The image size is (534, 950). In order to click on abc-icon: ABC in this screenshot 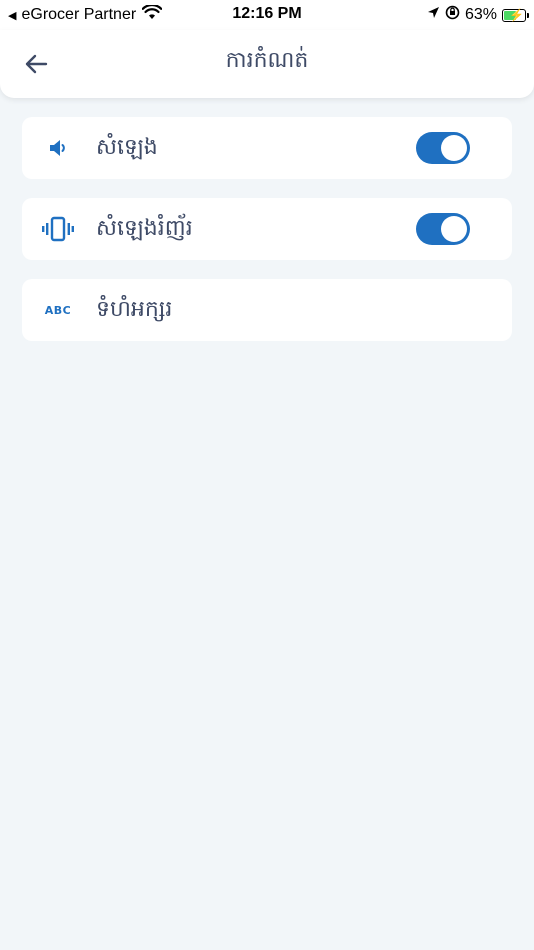, I will do `click(58, 310)`.